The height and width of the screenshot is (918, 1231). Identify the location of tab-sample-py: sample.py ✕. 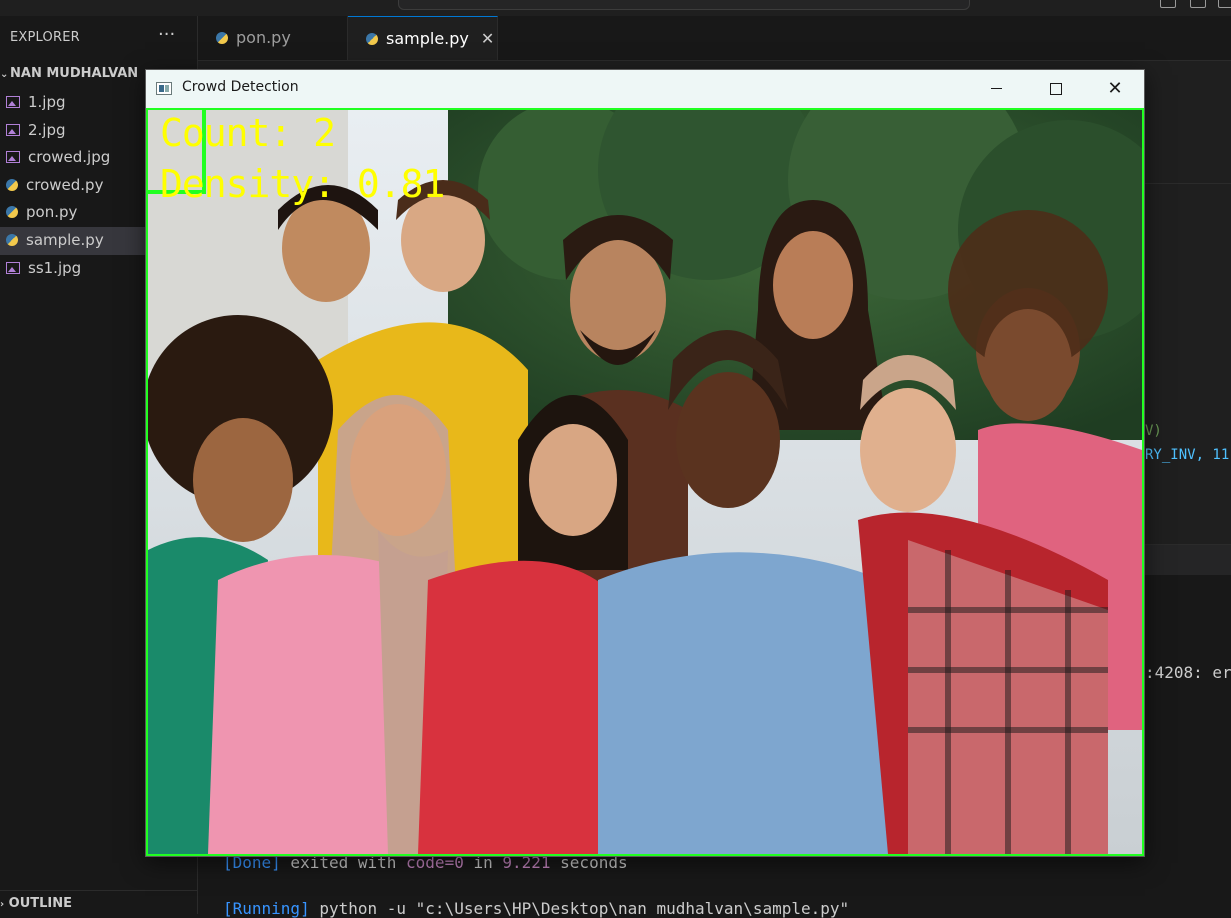
(423, 38).